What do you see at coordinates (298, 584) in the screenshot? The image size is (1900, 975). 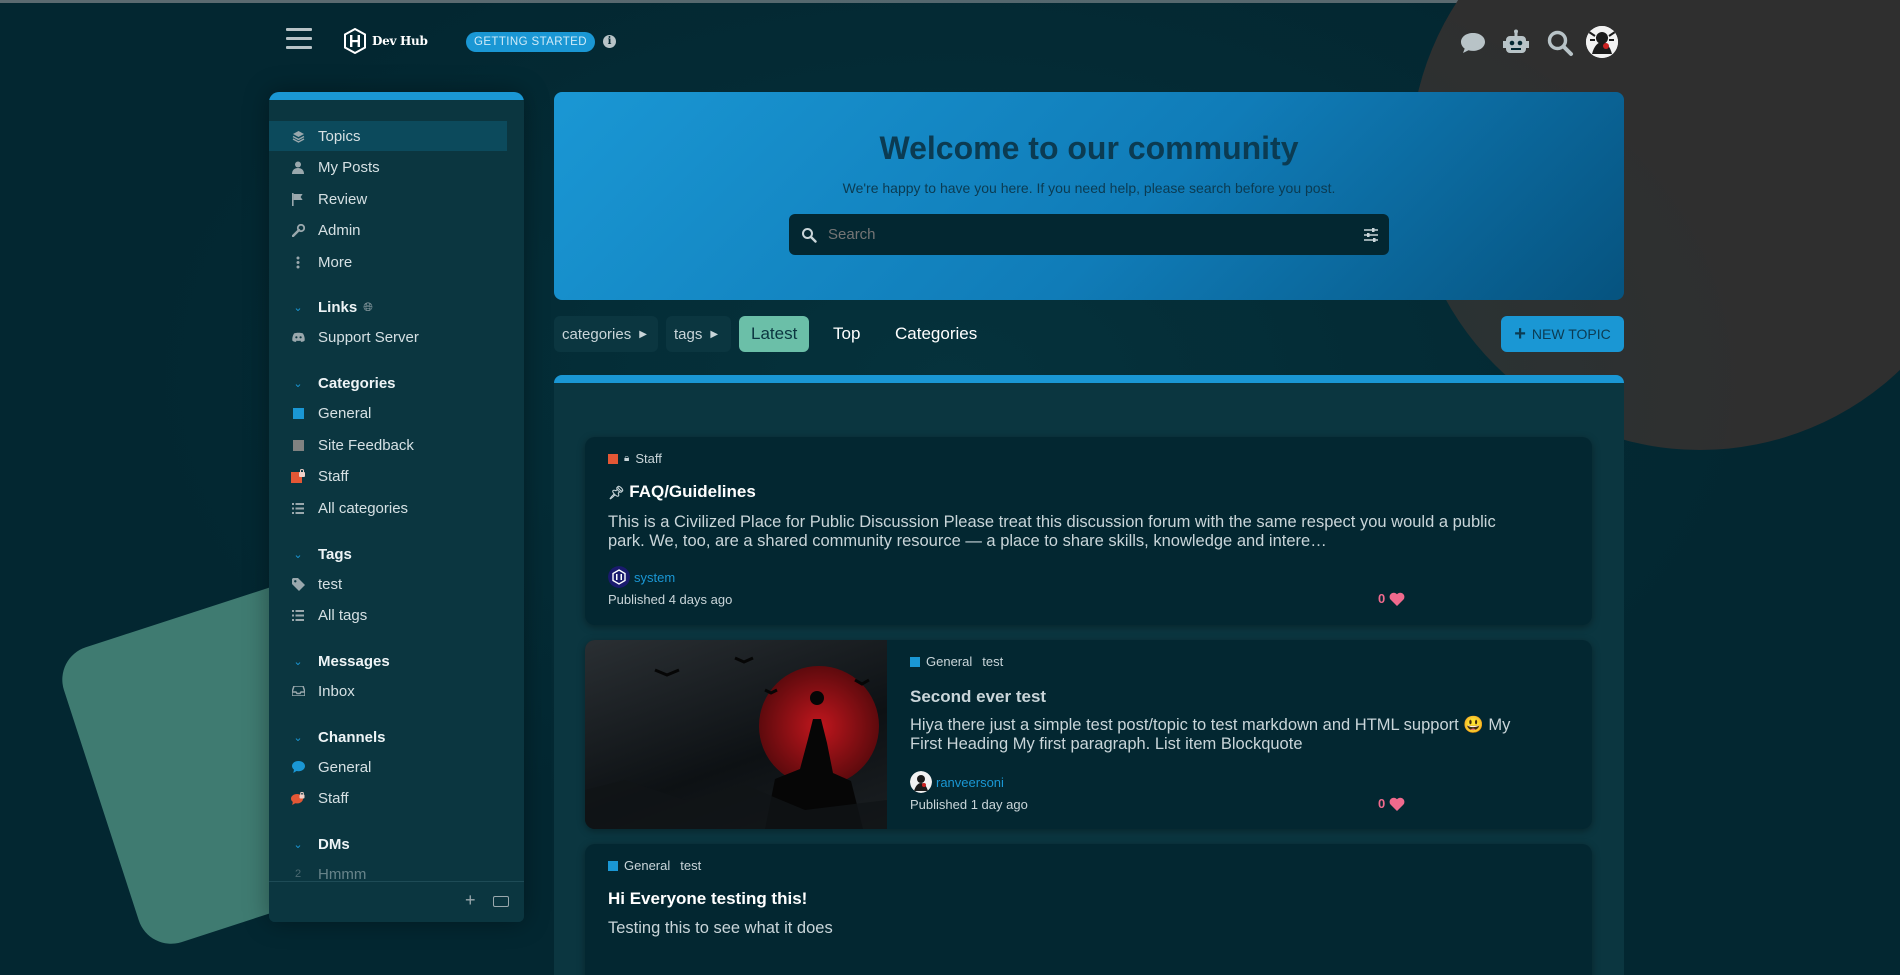 I see `tag-icon` at bounding box center [298, 584].